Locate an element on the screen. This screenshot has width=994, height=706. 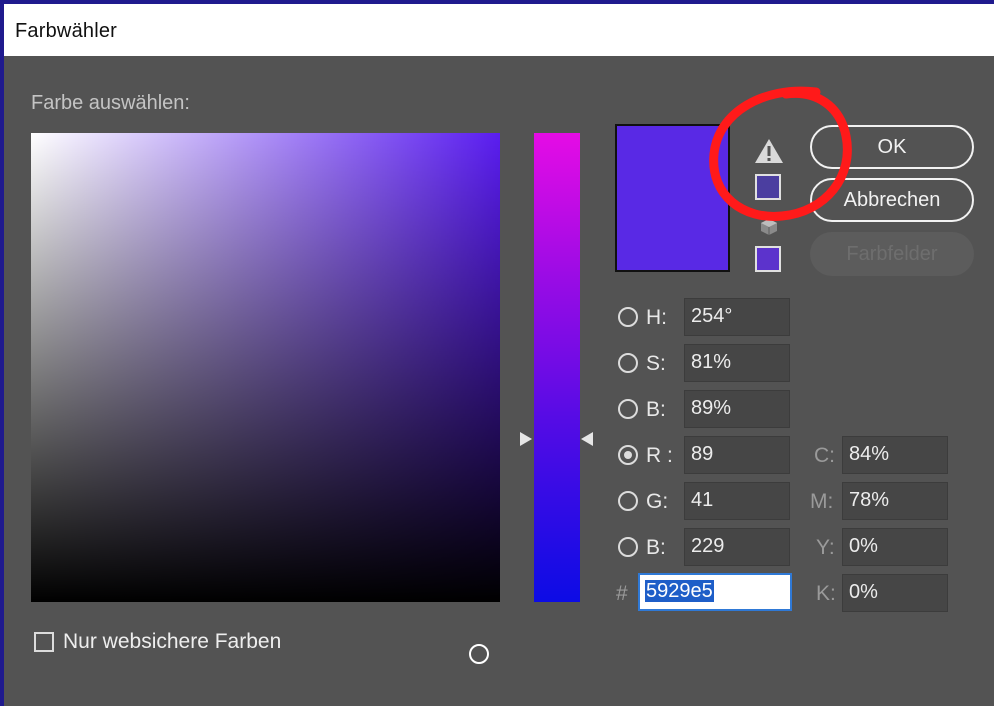
select-color-label: Farbe auswählen: is located at coordinates (110, 103).